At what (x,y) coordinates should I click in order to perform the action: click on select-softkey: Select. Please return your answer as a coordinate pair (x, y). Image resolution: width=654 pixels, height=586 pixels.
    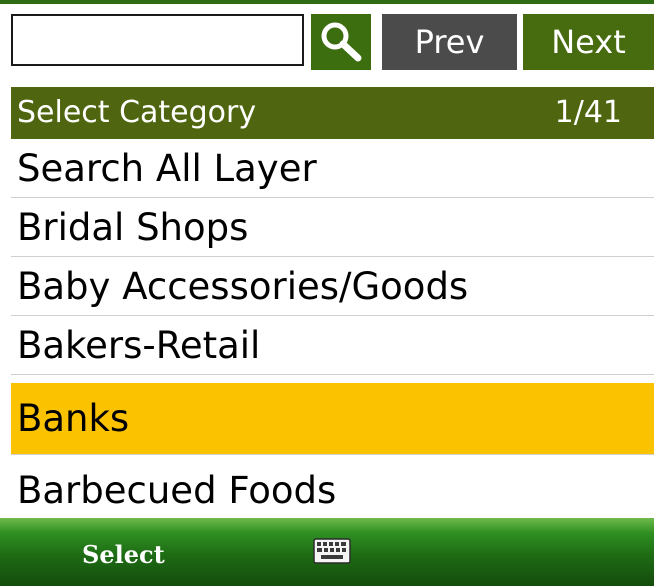
    Looking at the image, I should click on (123, 554).